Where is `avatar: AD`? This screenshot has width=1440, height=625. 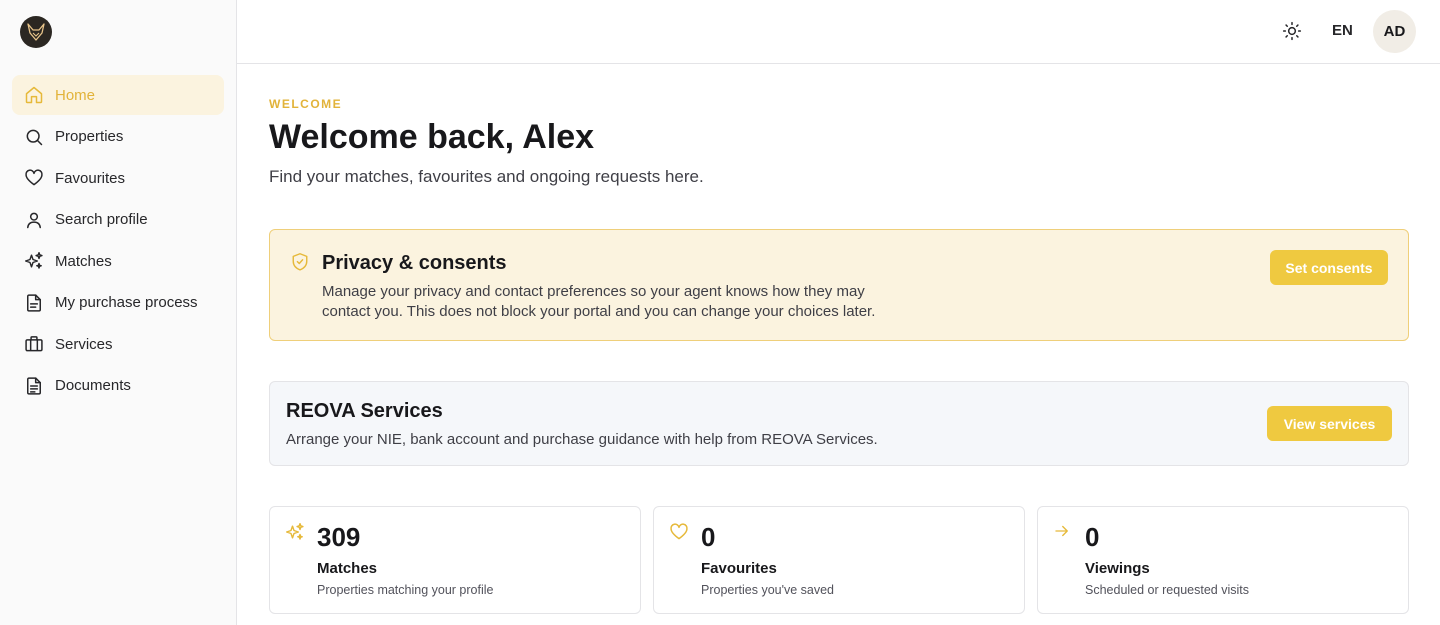 avatar: AD is located at coordinates (1394, 31).